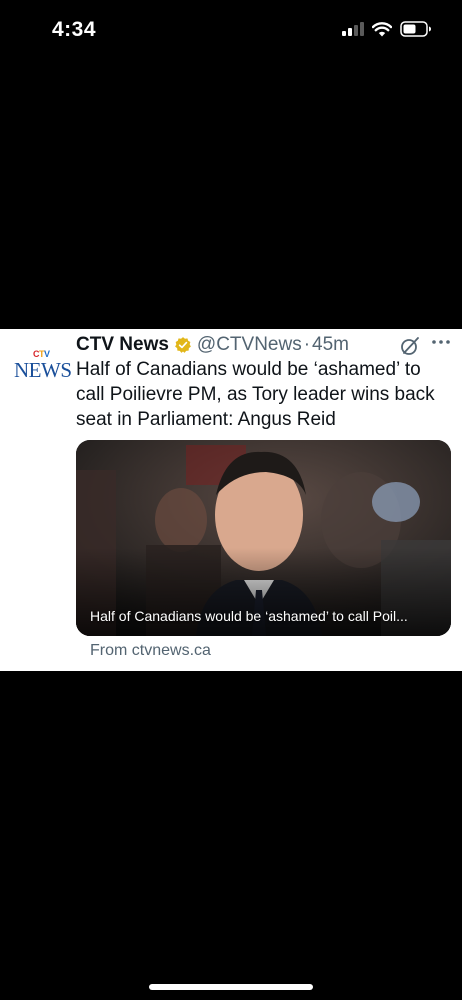  Describe the element at coordinates (150, 651) in the screenshot. I see `source-domain-link: From ctvnews.ca` at that location.